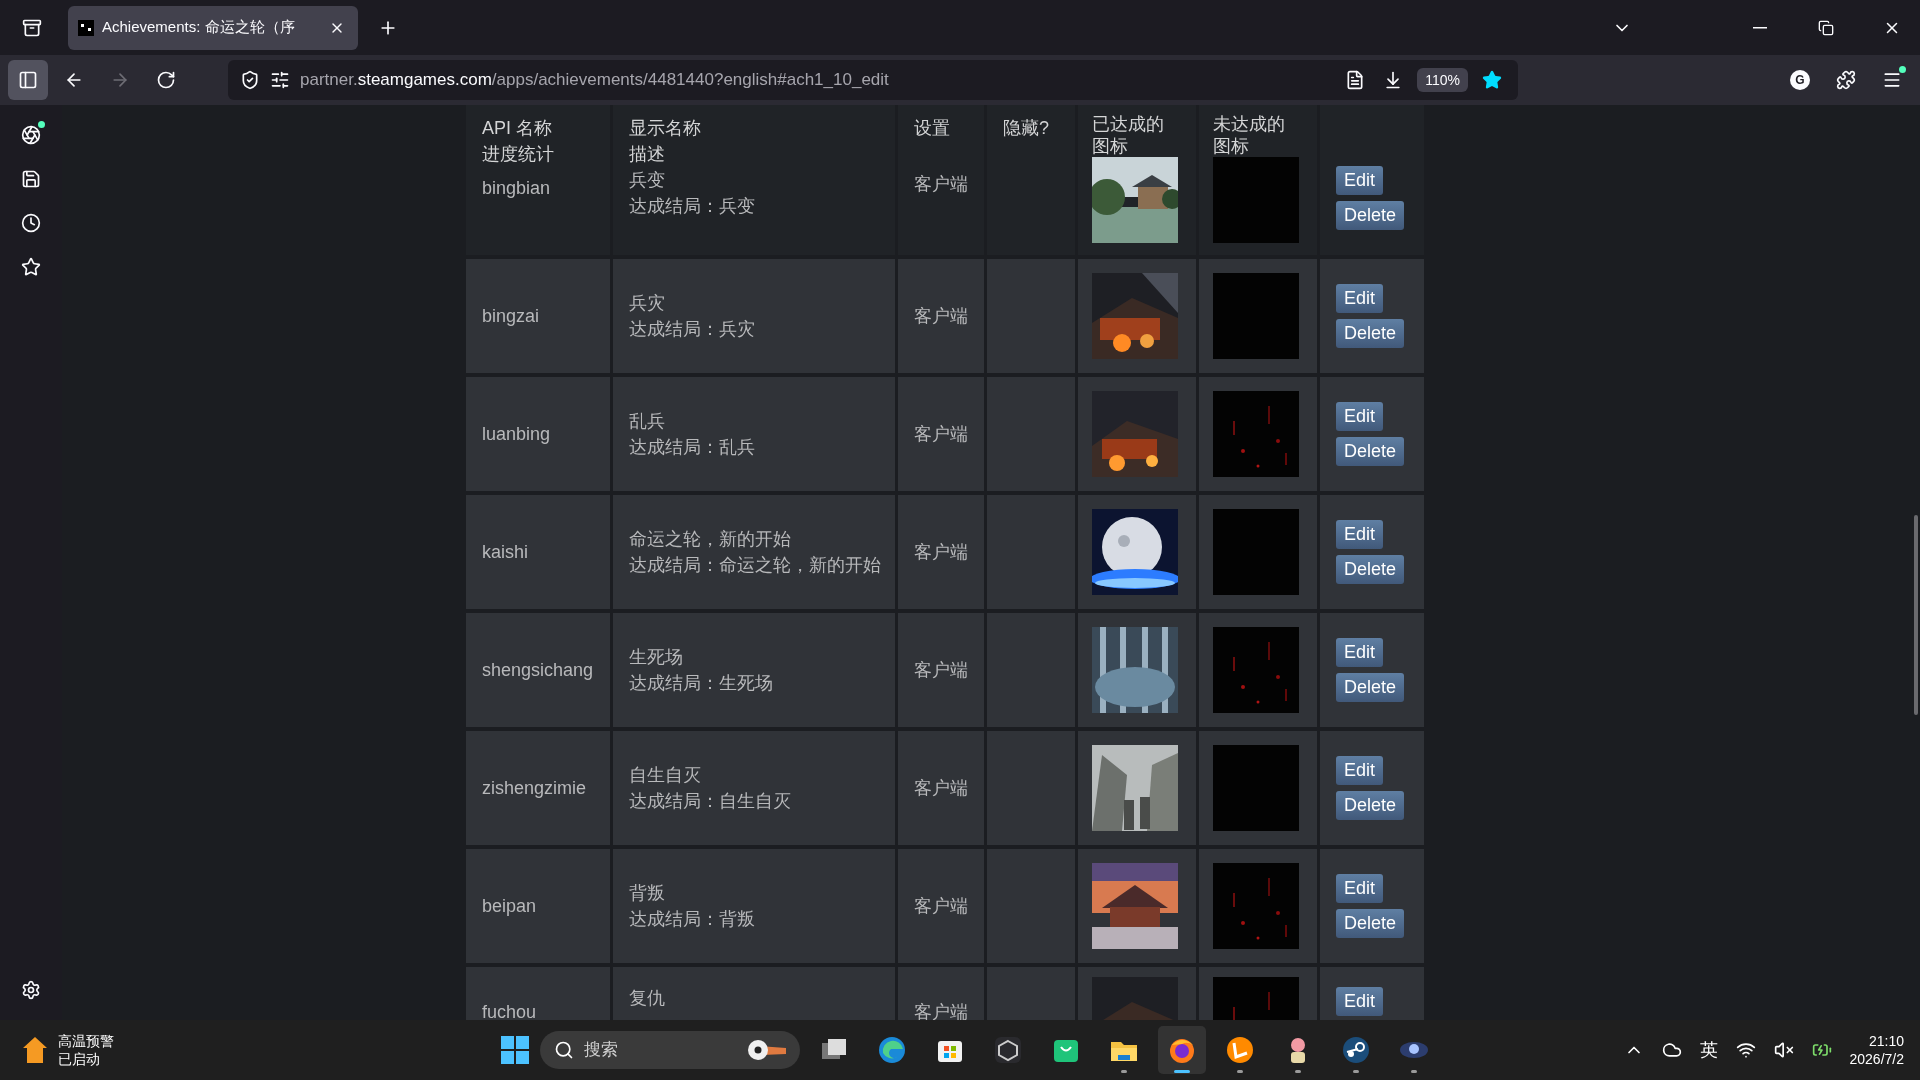 The height and width of the screenshot is (1080, 1920). I want to click on tab-title: Achievements: 命运之轮（序, so click(199, 27).